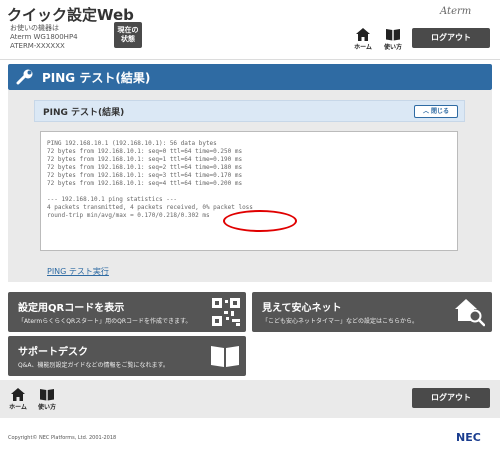  Describe the element at coordinates (93, 365) in the screenshot. I see `support-tile-desc: Q&A、機能別設定ガイドなどの情報をご覧になれます。` at that location.